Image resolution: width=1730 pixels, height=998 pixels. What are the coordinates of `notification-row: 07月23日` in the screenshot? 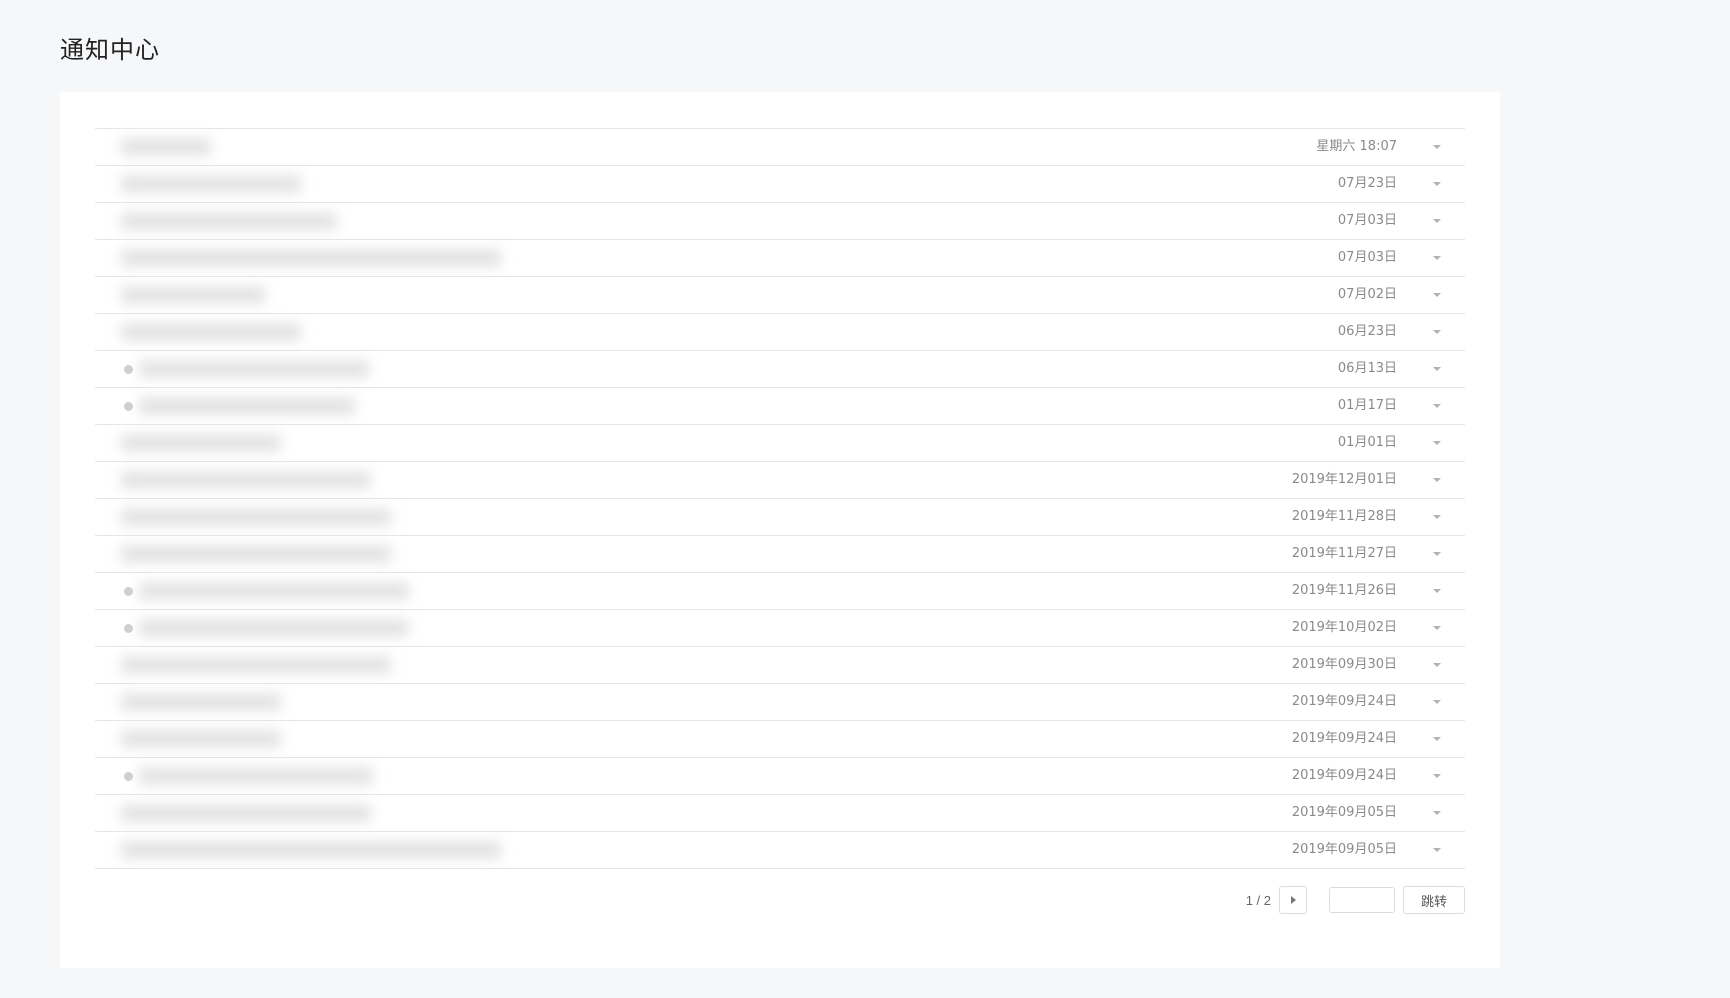 It's located at (780, 184).